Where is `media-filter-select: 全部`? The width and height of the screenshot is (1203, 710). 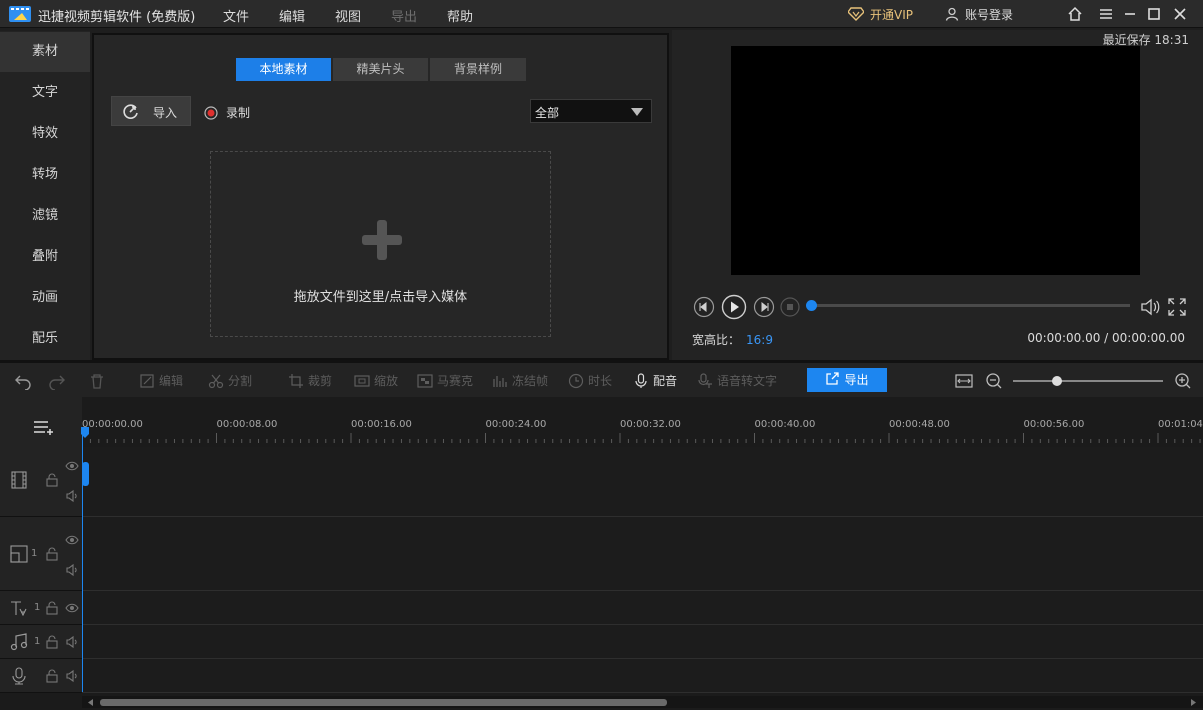 media-filter-select: 全部 is located at coordinates (591, 111).